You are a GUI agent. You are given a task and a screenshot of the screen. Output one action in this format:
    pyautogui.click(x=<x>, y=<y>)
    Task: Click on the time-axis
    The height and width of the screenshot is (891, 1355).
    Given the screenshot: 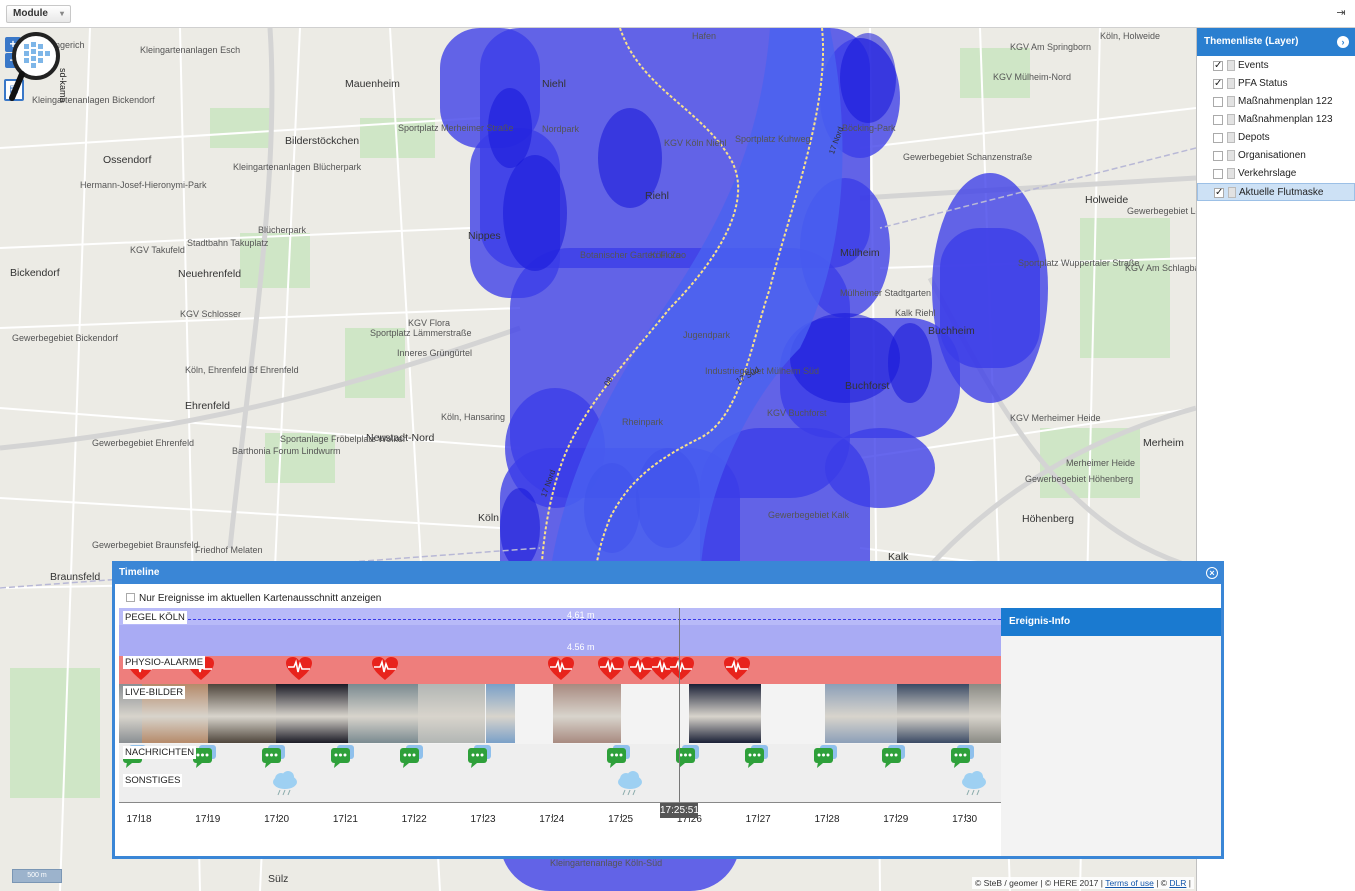 What is the action you would take?
    pyautogui.click(x=560, y=802)
    